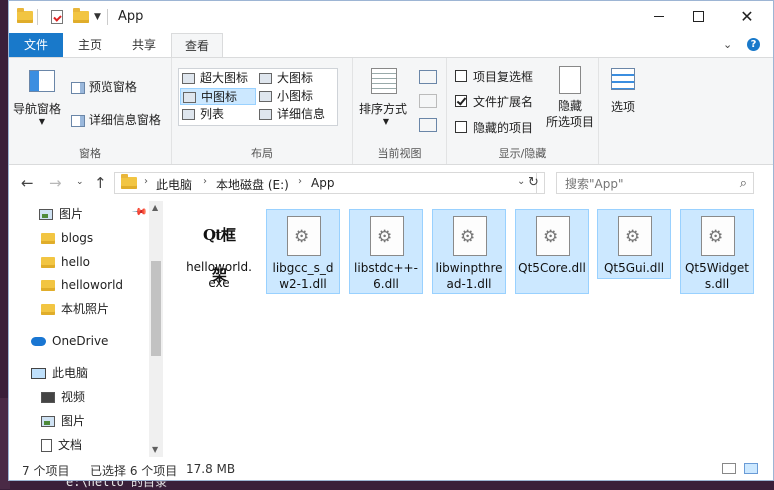 The height and width of the screenshot is (490, 774). Describe the element at coordinates (522, 153) in the screenshot. I see `show-hide-group-label: 显示/隐藏` at that location.